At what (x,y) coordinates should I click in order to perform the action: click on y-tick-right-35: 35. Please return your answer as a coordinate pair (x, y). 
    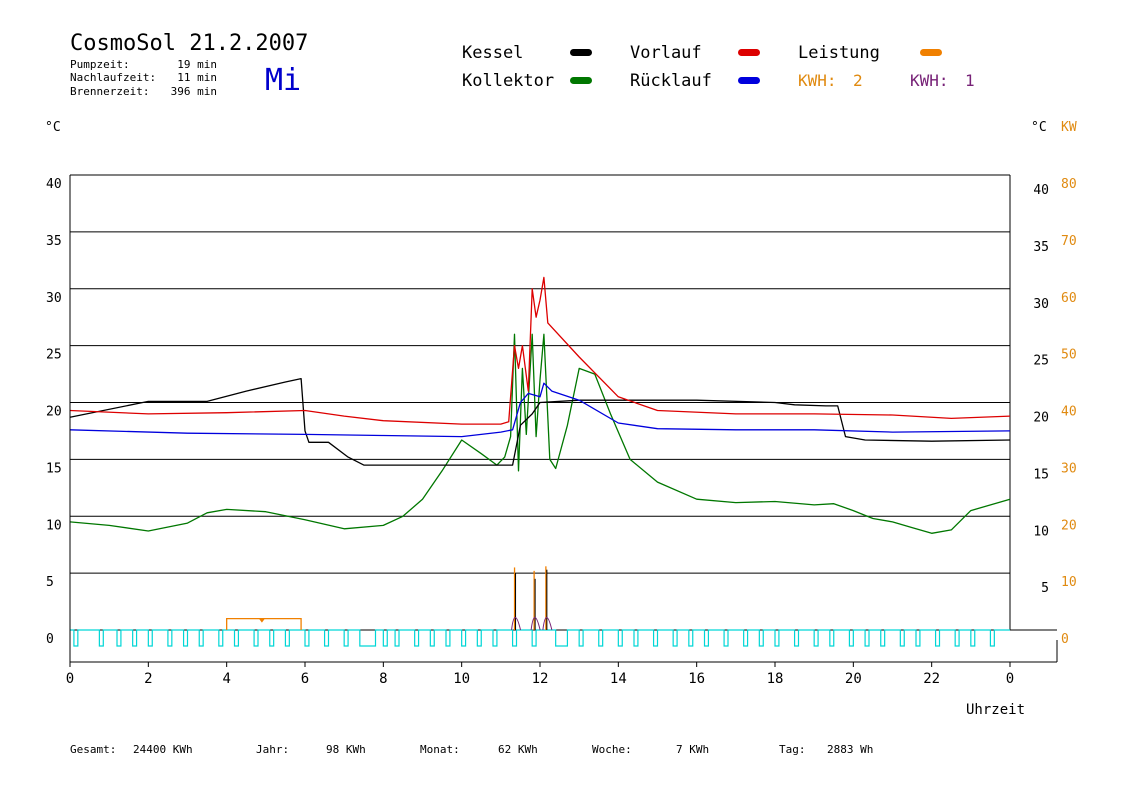
    Looking at the image, I should click on (1041, 247).